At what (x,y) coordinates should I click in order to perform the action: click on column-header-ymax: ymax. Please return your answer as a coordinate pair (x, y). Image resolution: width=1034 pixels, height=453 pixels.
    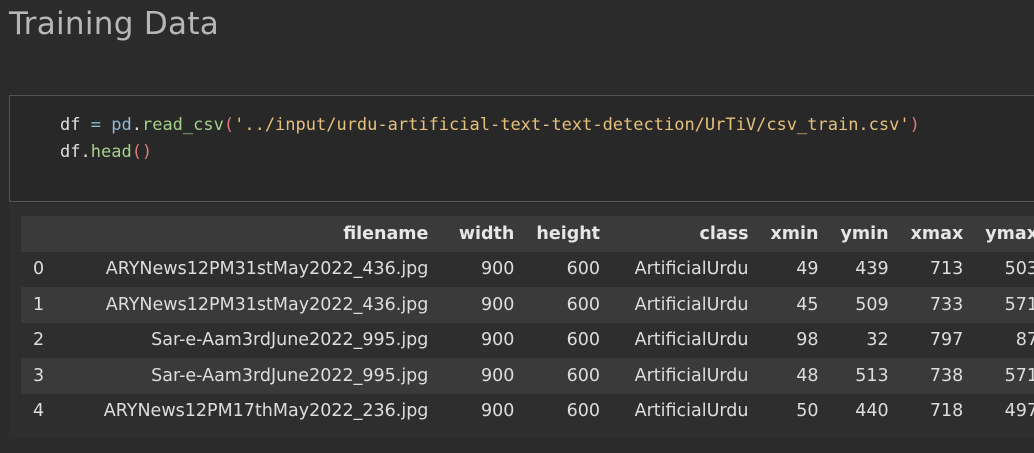
    Looking at the image, I should click on (1009, 233).